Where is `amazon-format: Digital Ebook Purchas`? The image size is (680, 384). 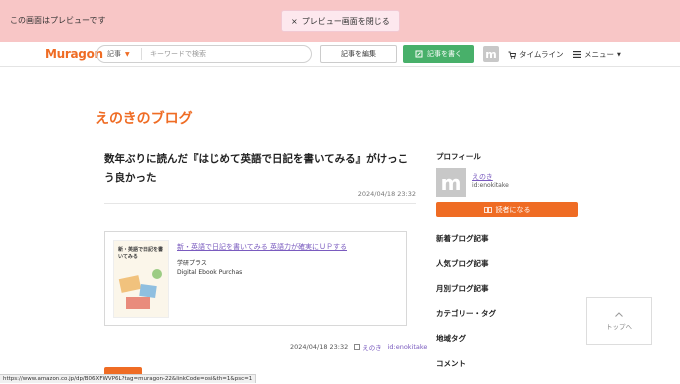
amazon-format: Digital Ebook Purchas is located at coordinates (210, 272).